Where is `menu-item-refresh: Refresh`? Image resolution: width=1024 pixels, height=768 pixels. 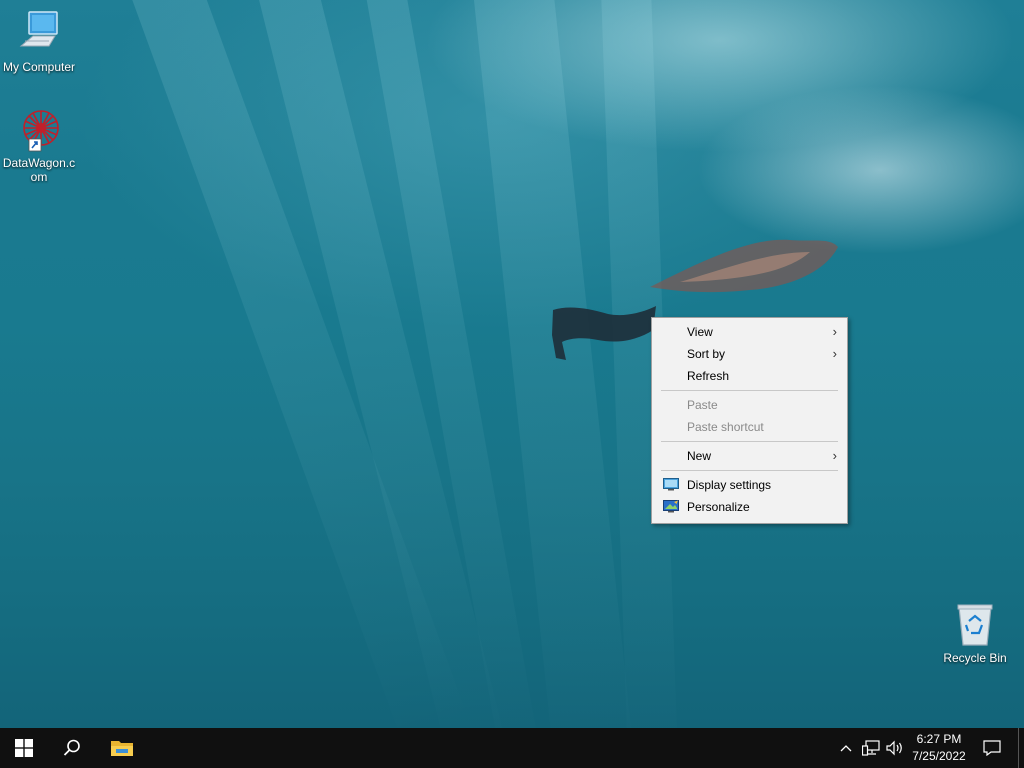 menu-item-refresh: Refresh is located at coordinates (749, 376).